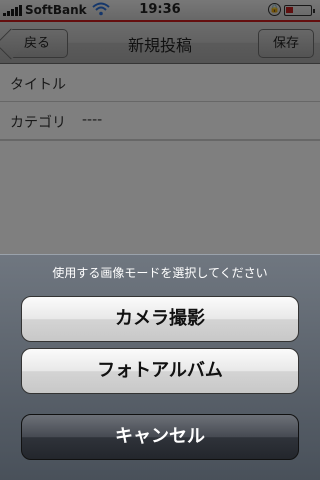 Image resolution: width=320 pixels, height=480 pixels. Describe the element at coordinates (160, 319) in the screenshot. I see `camera-button: カメラ撮影` at that location.